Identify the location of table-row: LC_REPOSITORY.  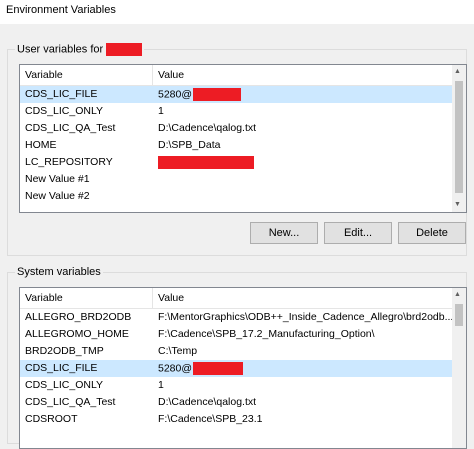
(236, 162).